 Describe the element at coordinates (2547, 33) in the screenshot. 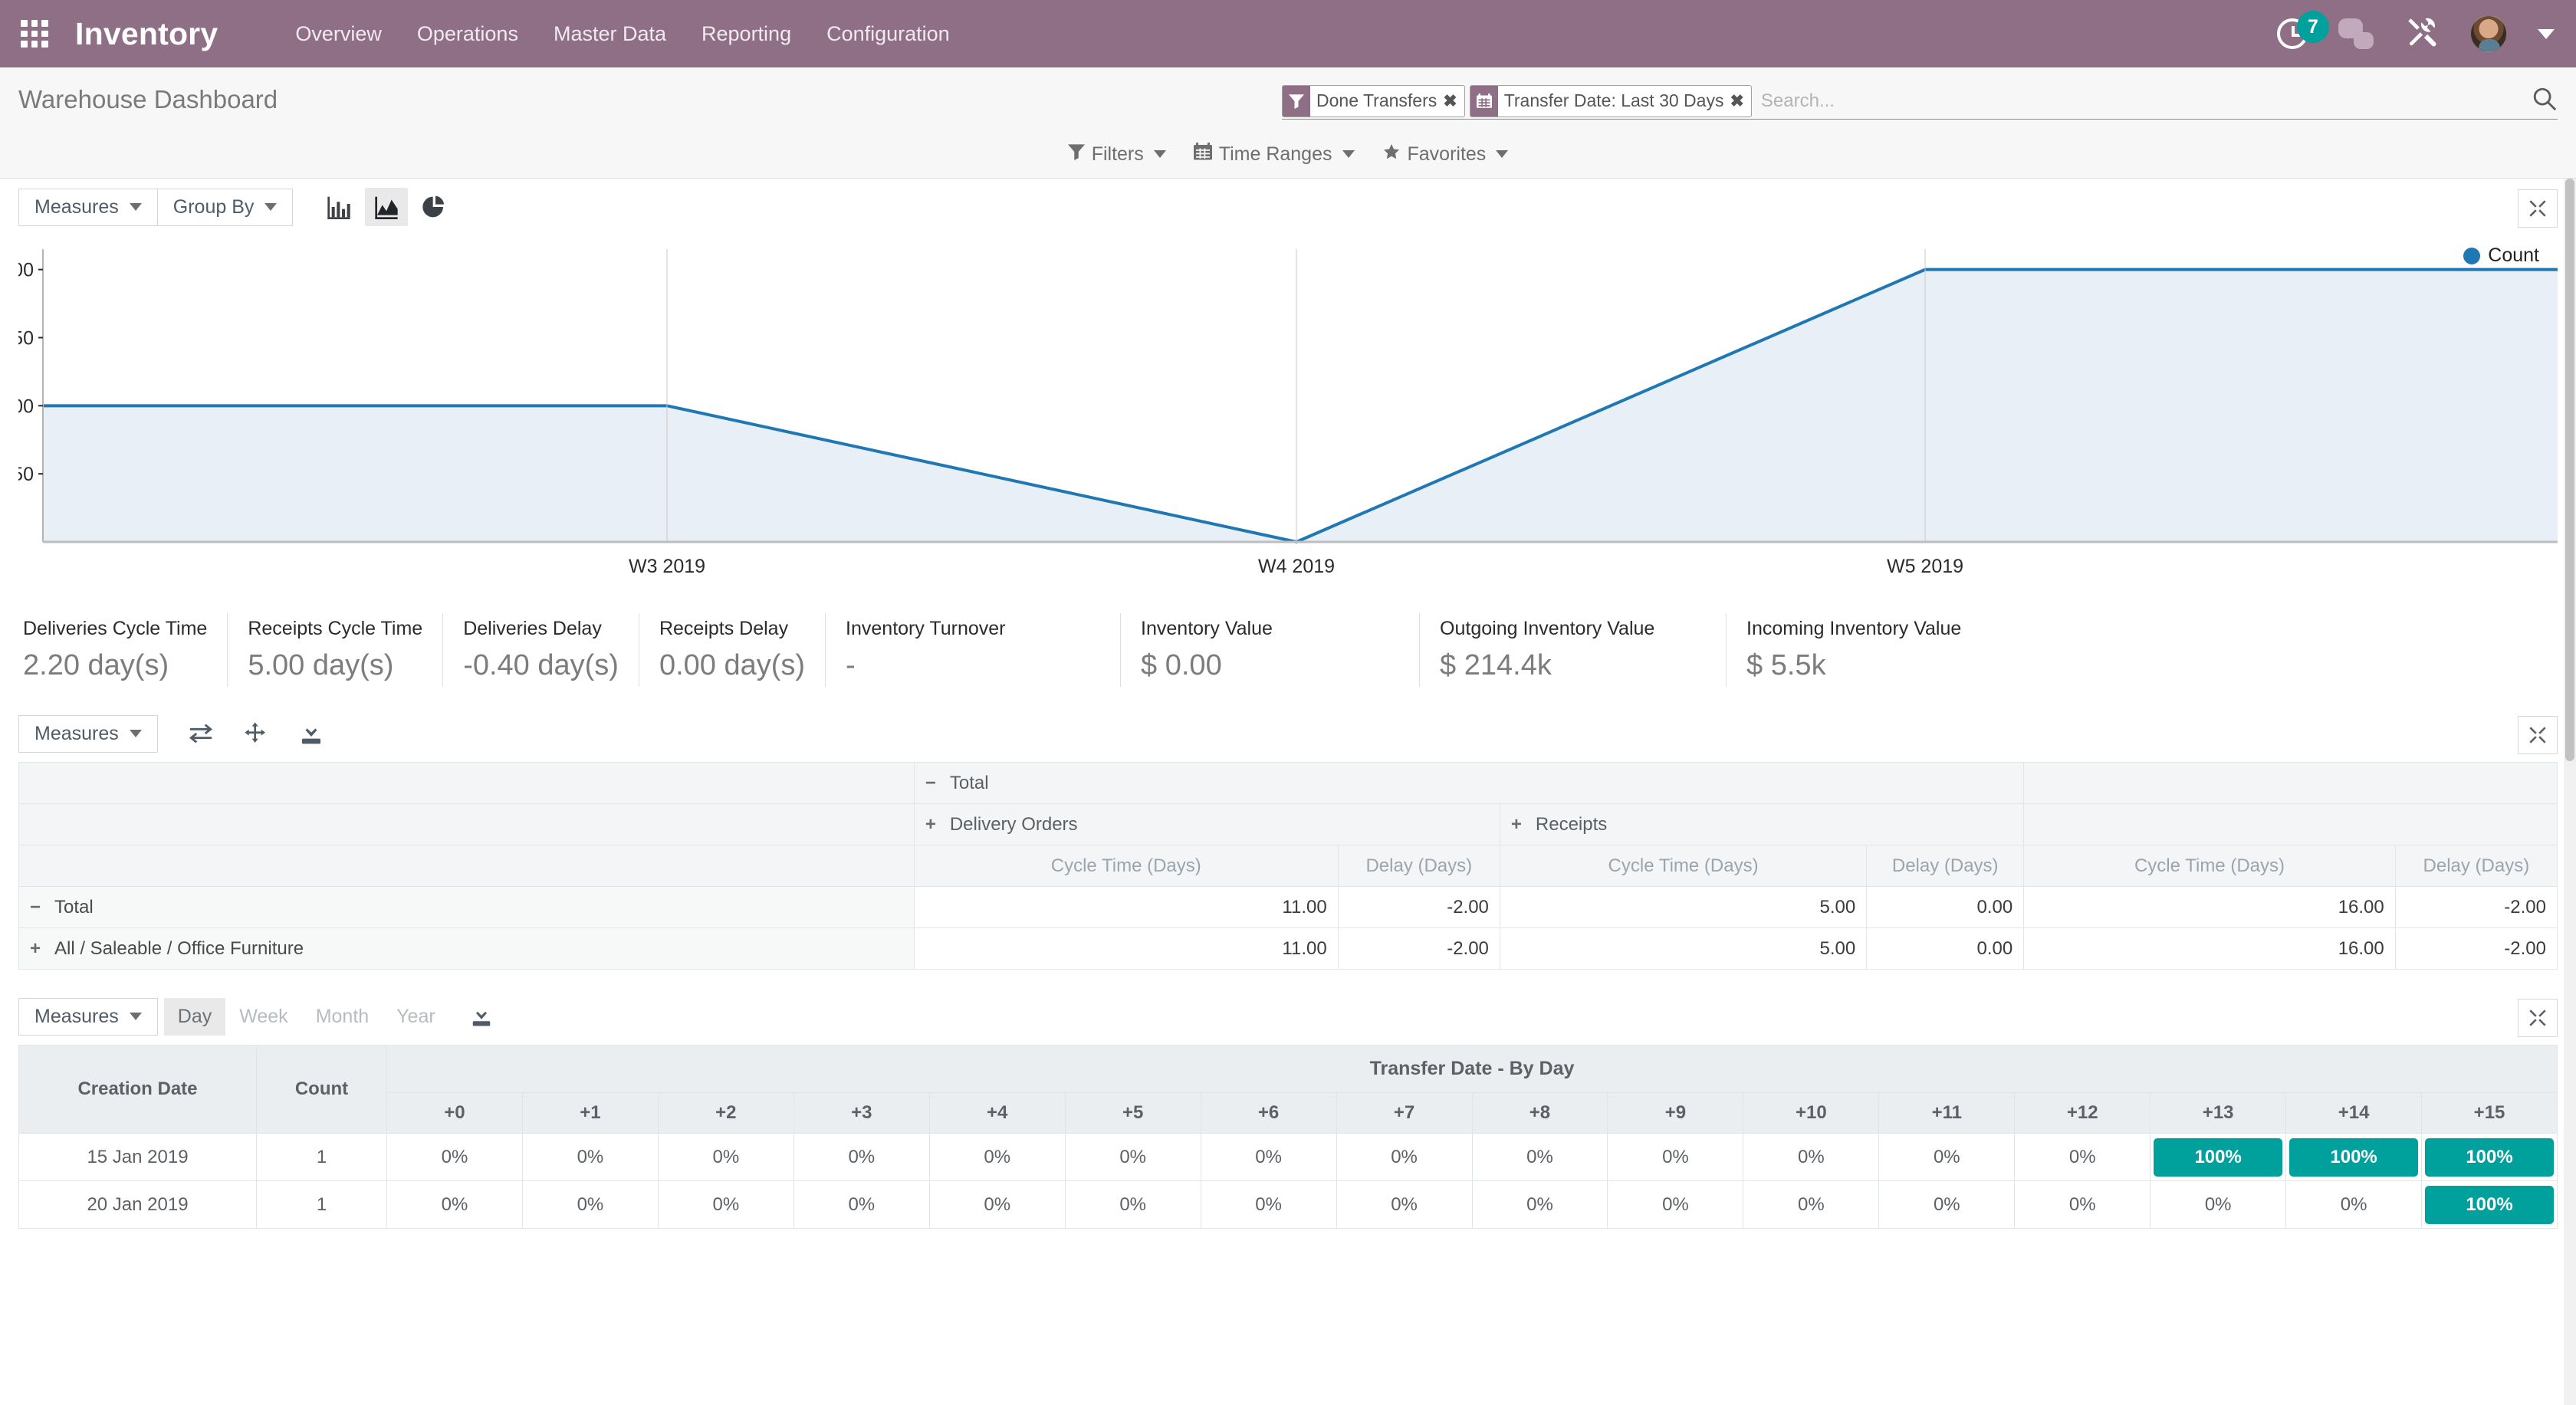

I see `user-menu-caret-icon` at that location.